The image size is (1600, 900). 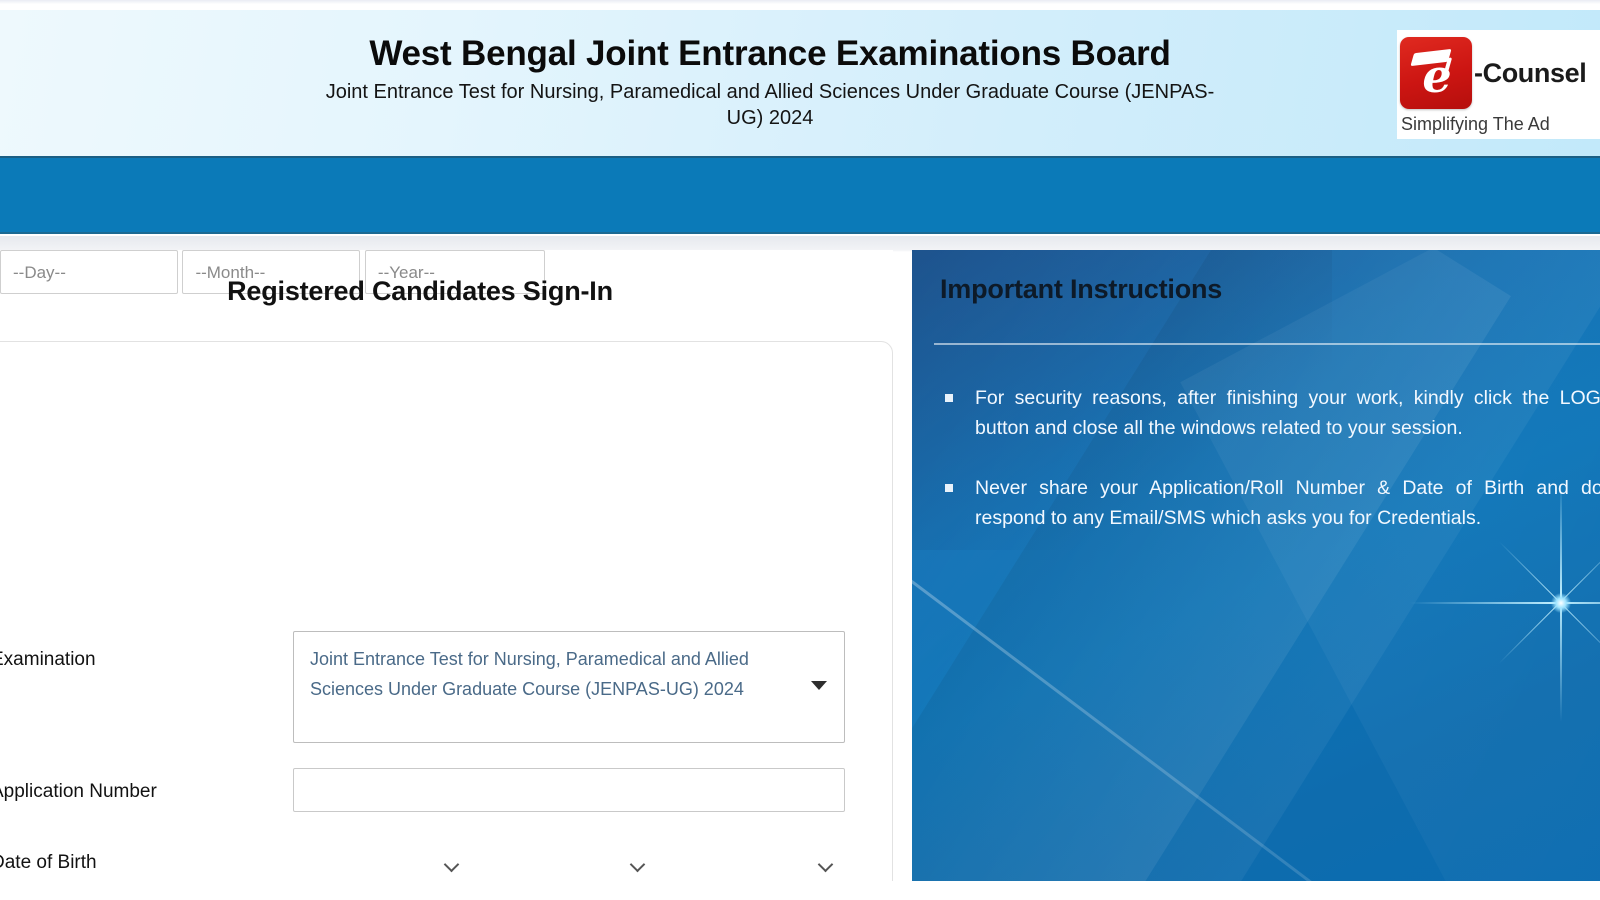 What do you see at coordinates (1475, 124) in the screenshot?
I see `brand-tagline: Simplifying The Ad` at bounding box center [1475, 124].